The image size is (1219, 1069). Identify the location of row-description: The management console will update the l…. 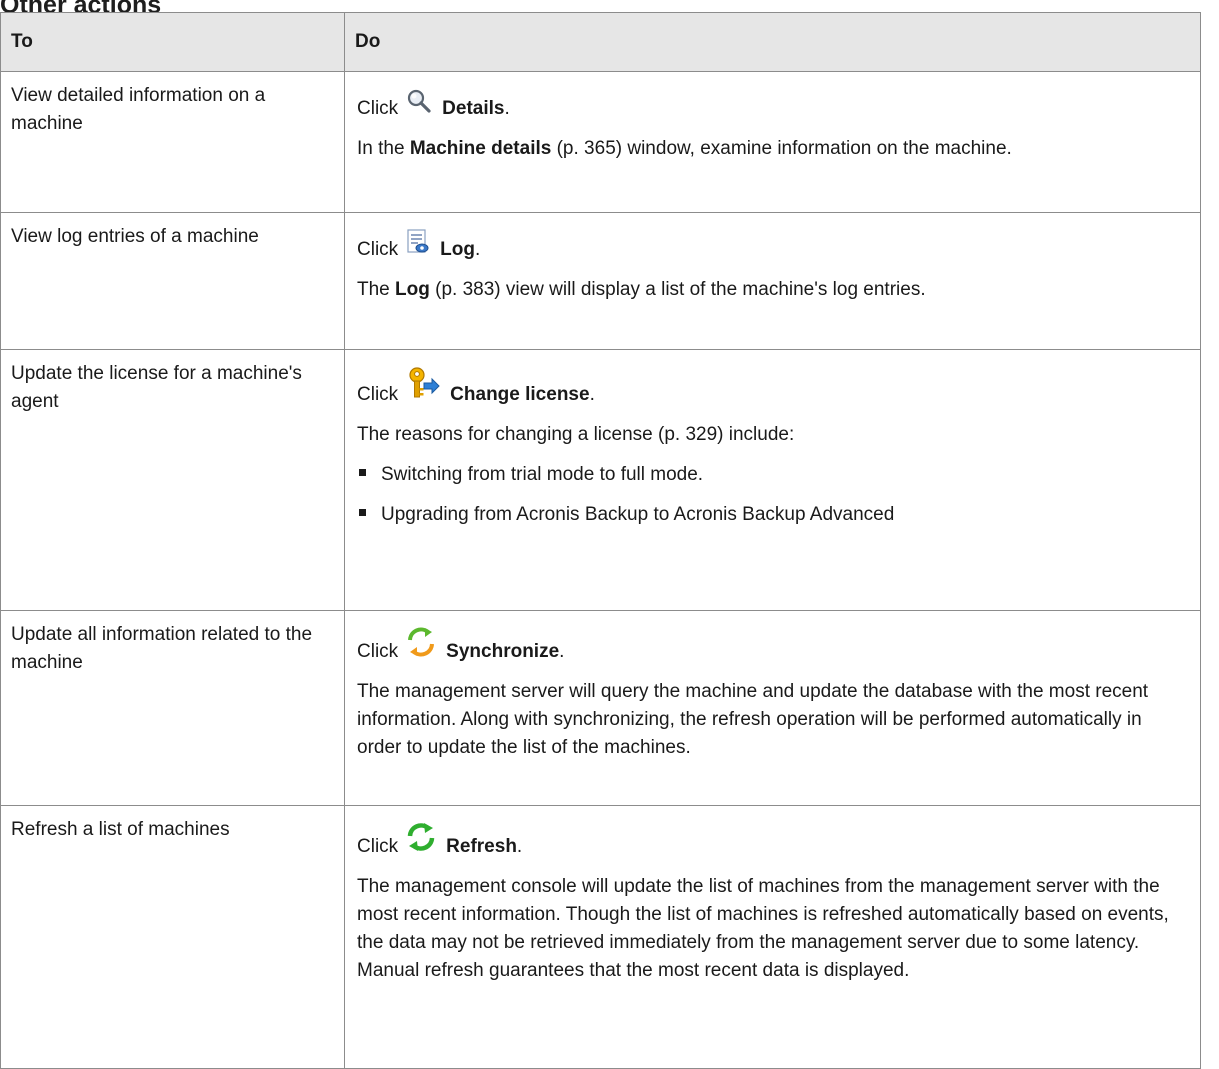
(763, 928).